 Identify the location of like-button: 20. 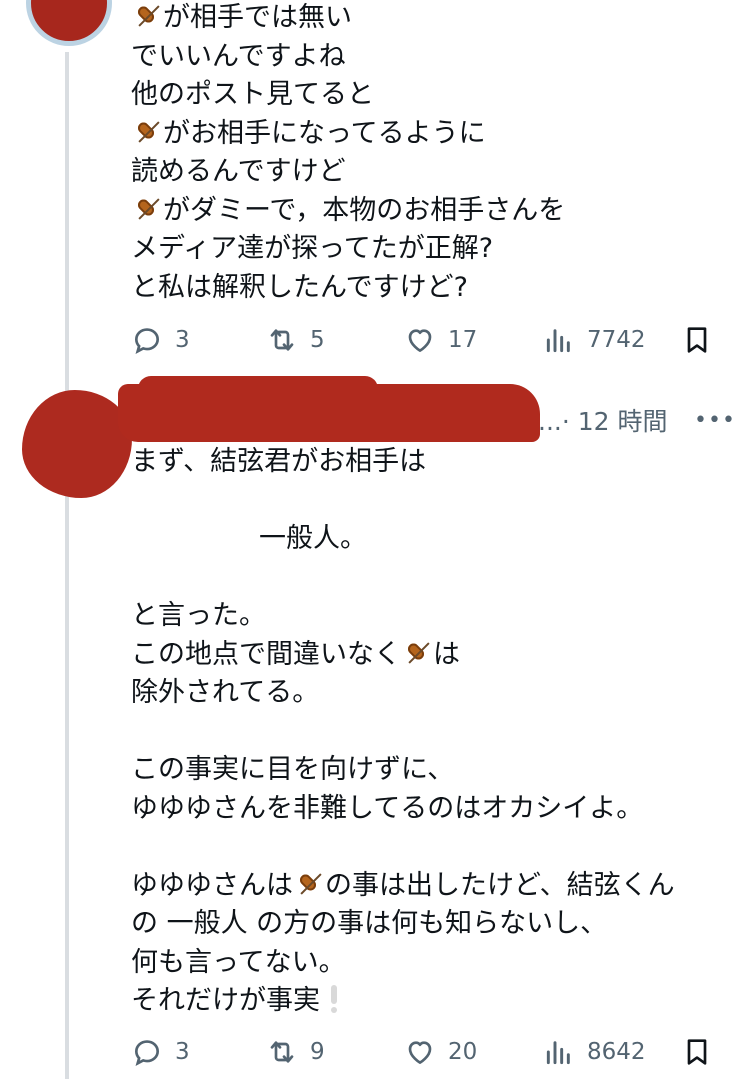
(440, 1052).